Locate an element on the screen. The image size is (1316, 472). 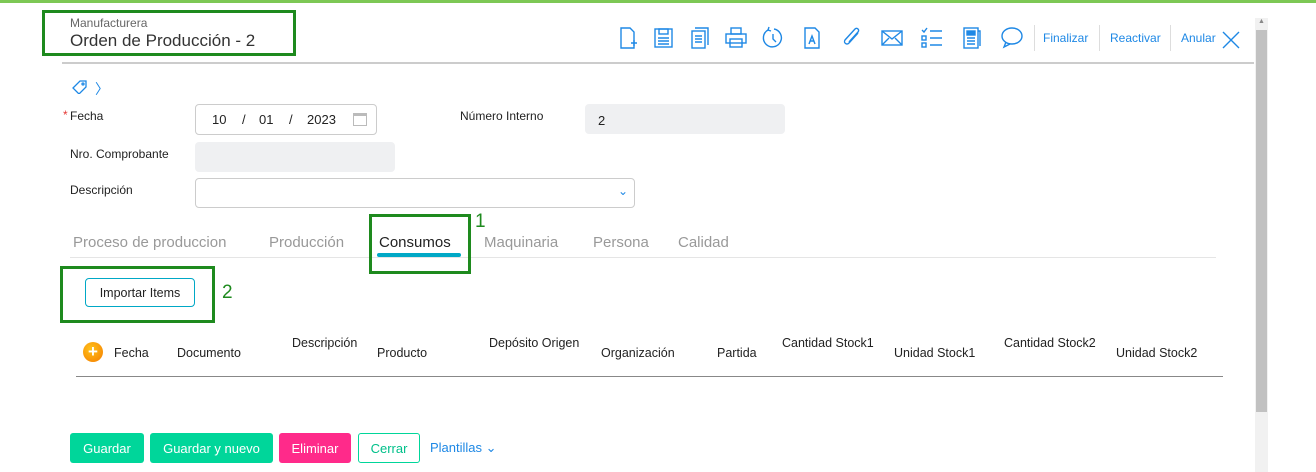
nro-comprobante-field is located at coordinates (295, 157).